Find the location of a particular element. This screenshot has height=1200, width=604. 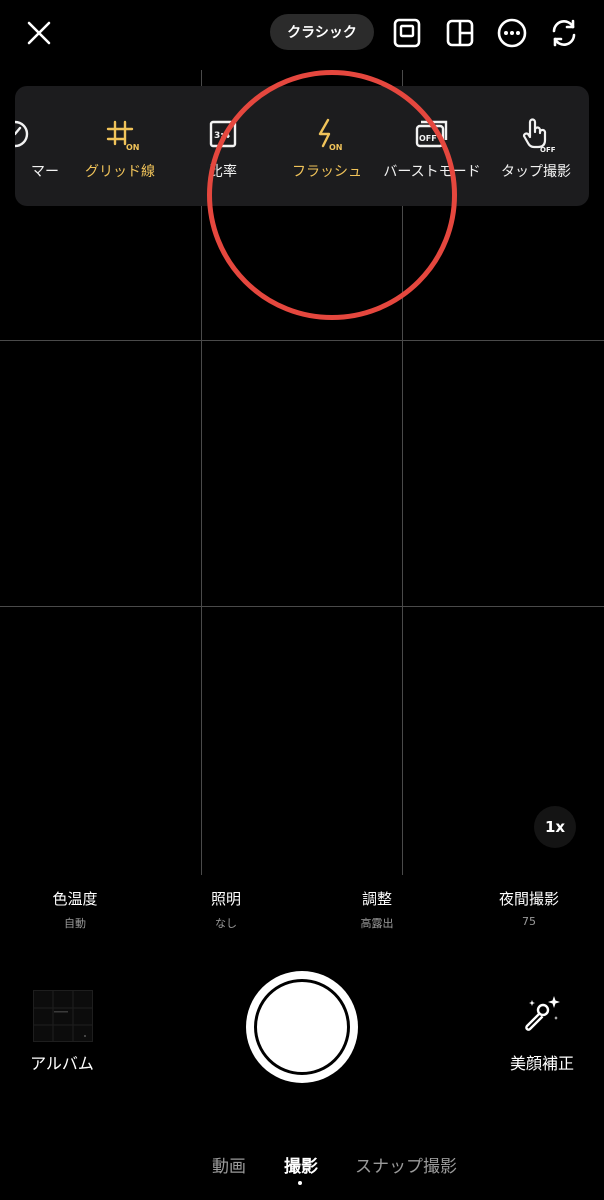

beauty-label: 美顔補正 is located at coordinates (542, 1062).